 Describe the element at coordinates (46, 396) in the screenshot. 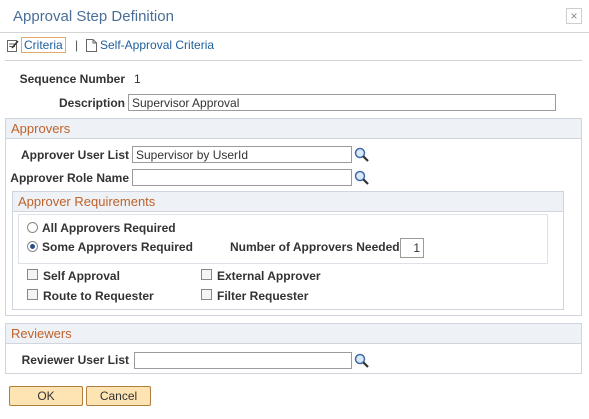

I see `ok-button: OK` at that location.